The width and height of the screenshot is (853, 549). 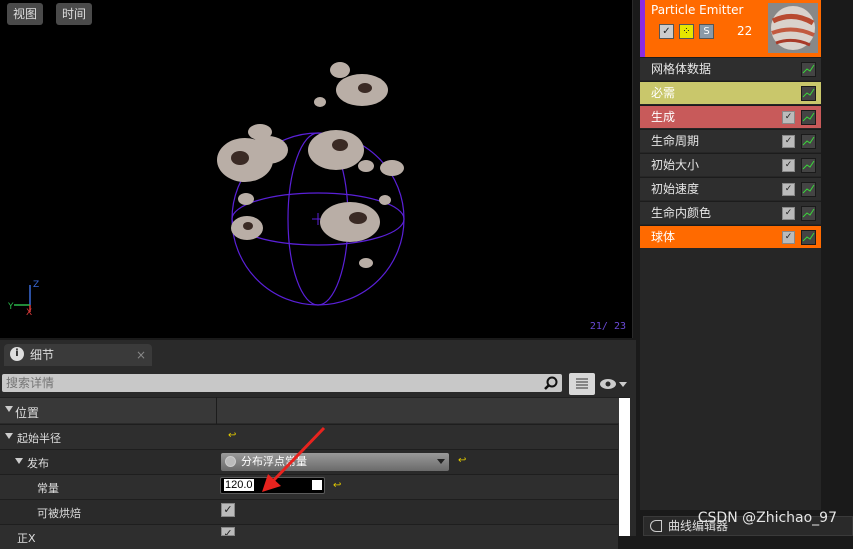 I want to click on emitter-header: Particle Emitter ✓ ⁘ S 22, so click(x=730, y=28).